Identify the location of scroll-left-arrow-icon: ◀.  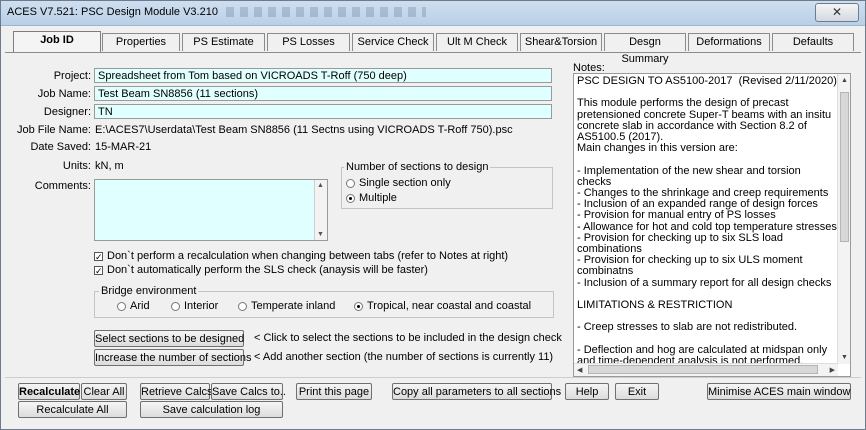
(579, 370).